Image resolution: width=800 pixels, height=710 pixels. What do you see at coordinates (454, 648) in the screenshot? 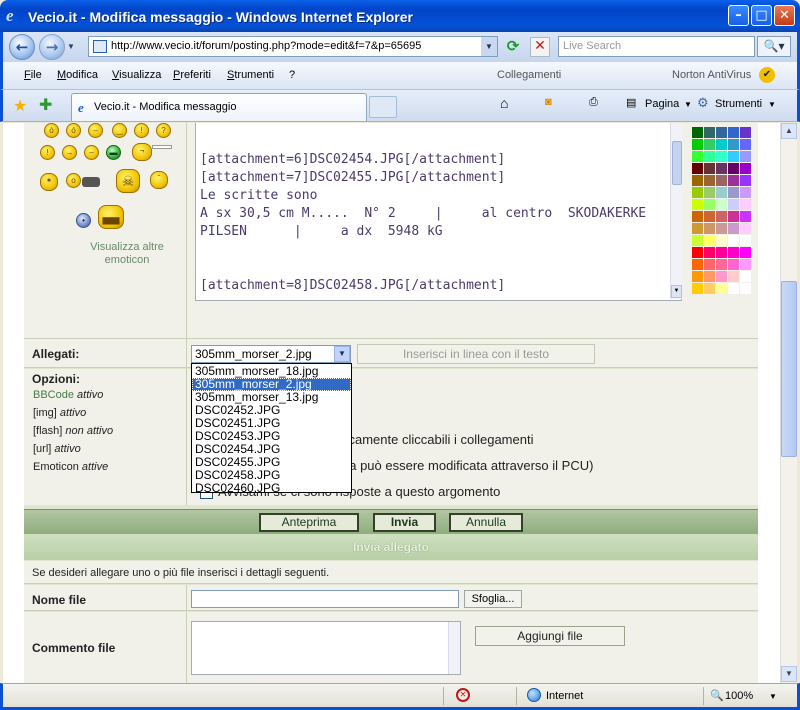
I see `comment-scrollbar` at bounding box center [454, 648].